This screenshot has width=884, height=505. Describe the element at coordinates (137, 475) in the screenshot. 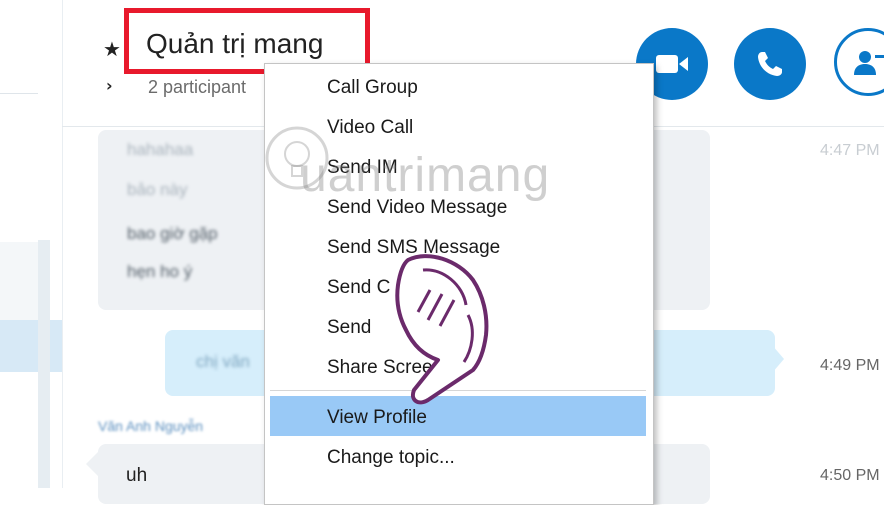

I see `message-text: uh` at that location.